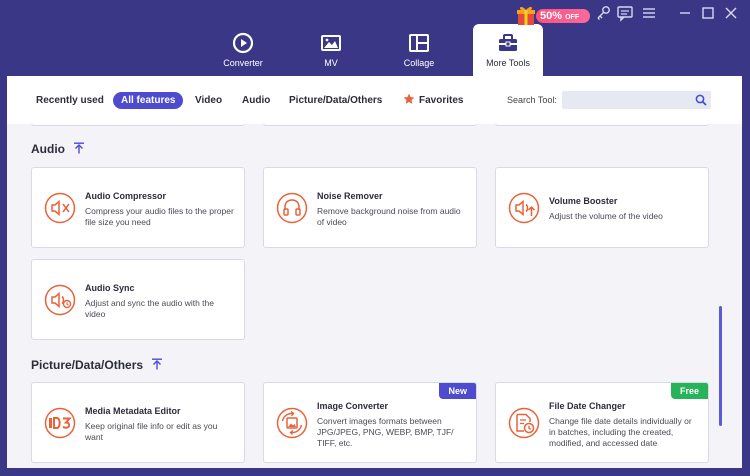  I want to click on maximize-icon, so click(708, 13).